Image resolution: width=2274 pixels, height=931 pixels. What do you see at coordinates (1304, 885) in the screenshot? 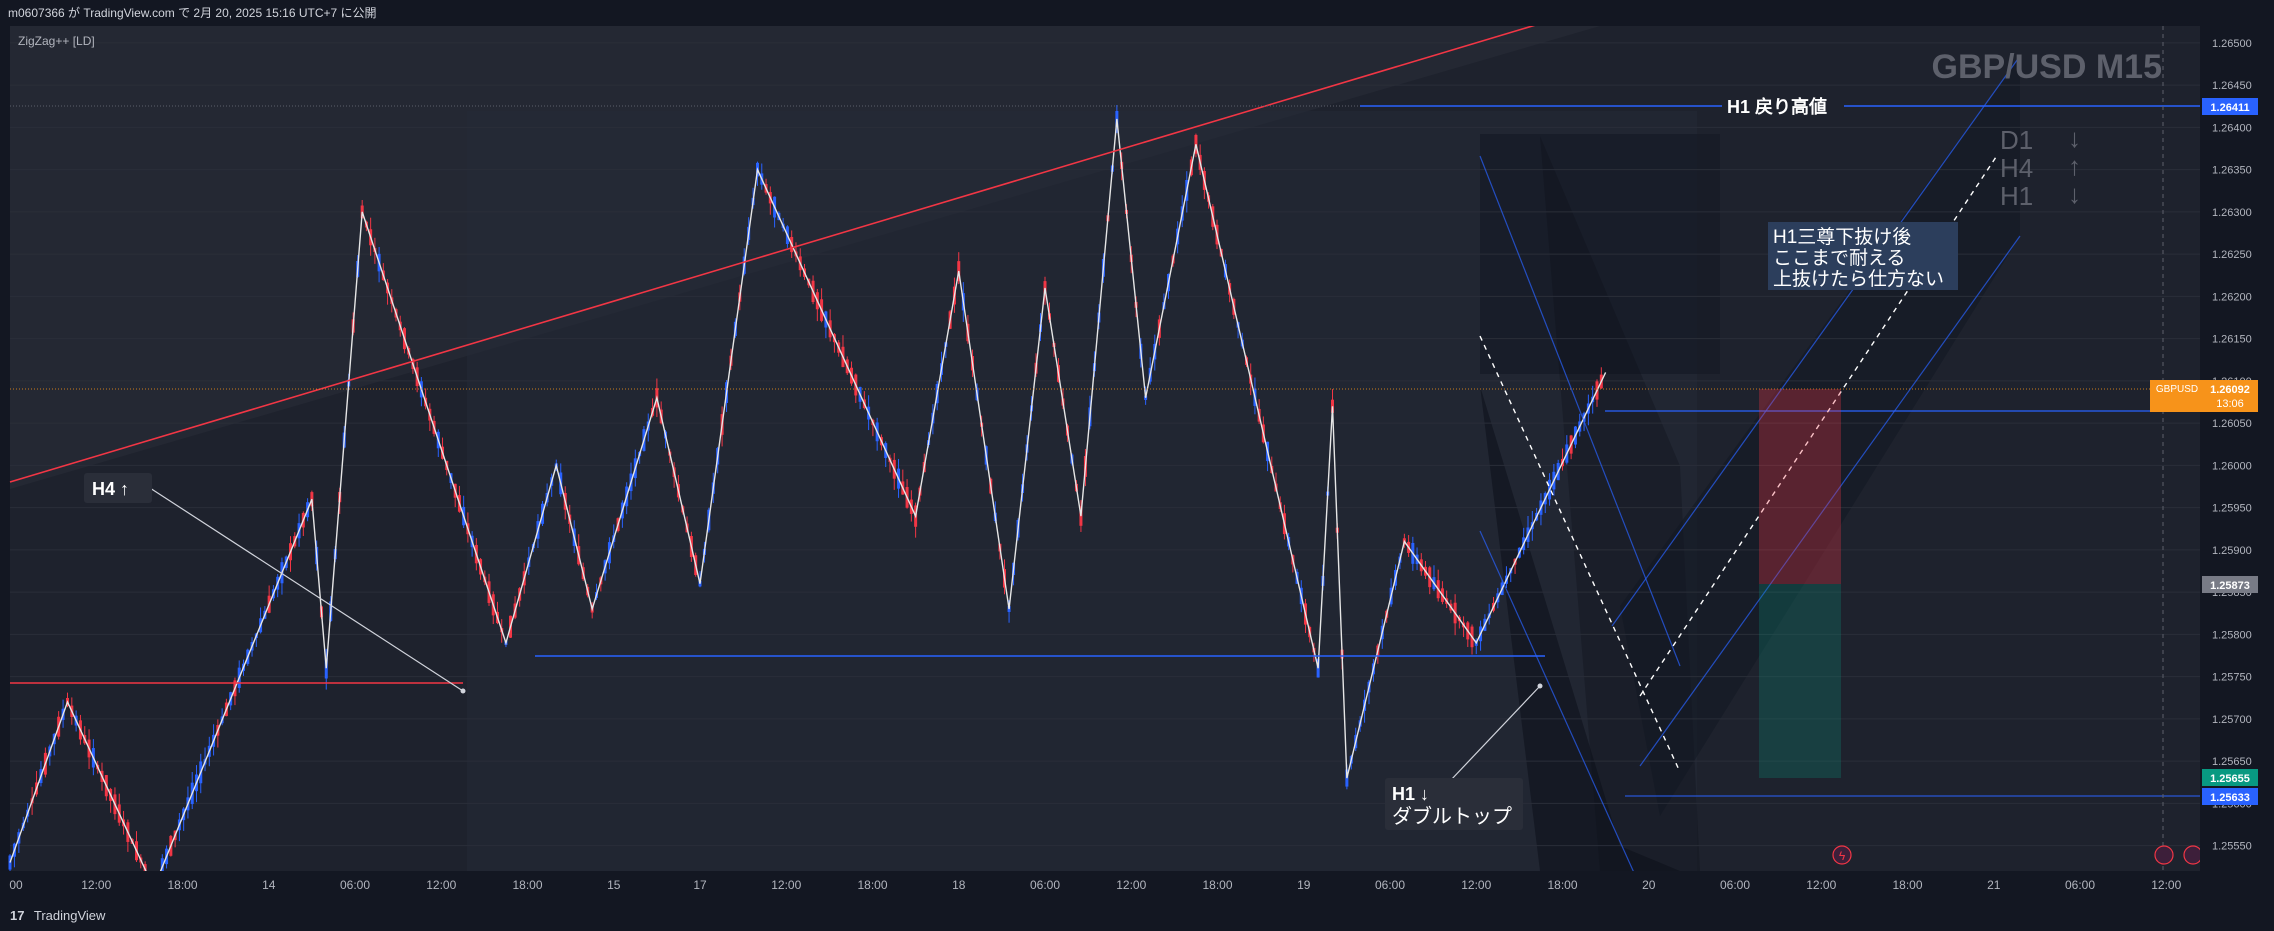
I see `time-tick: 19` at bounding box center [1304, 885].